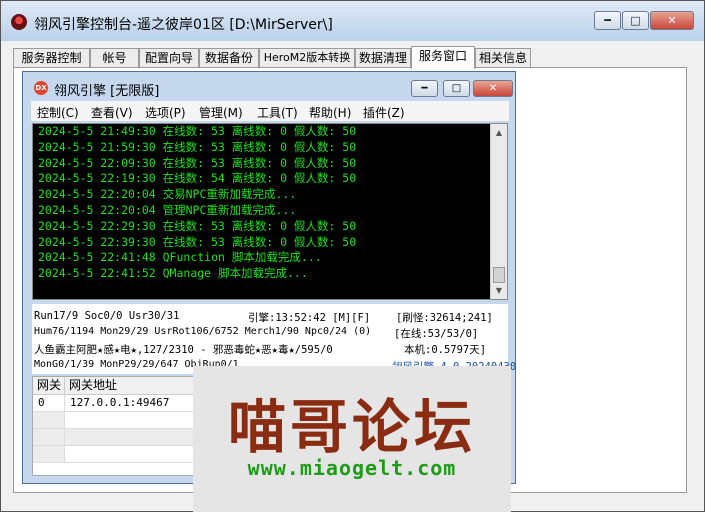 This screenshot has width=705, height=512. I want to click on menu-plugins: 插件(Z), so click(384, 112).